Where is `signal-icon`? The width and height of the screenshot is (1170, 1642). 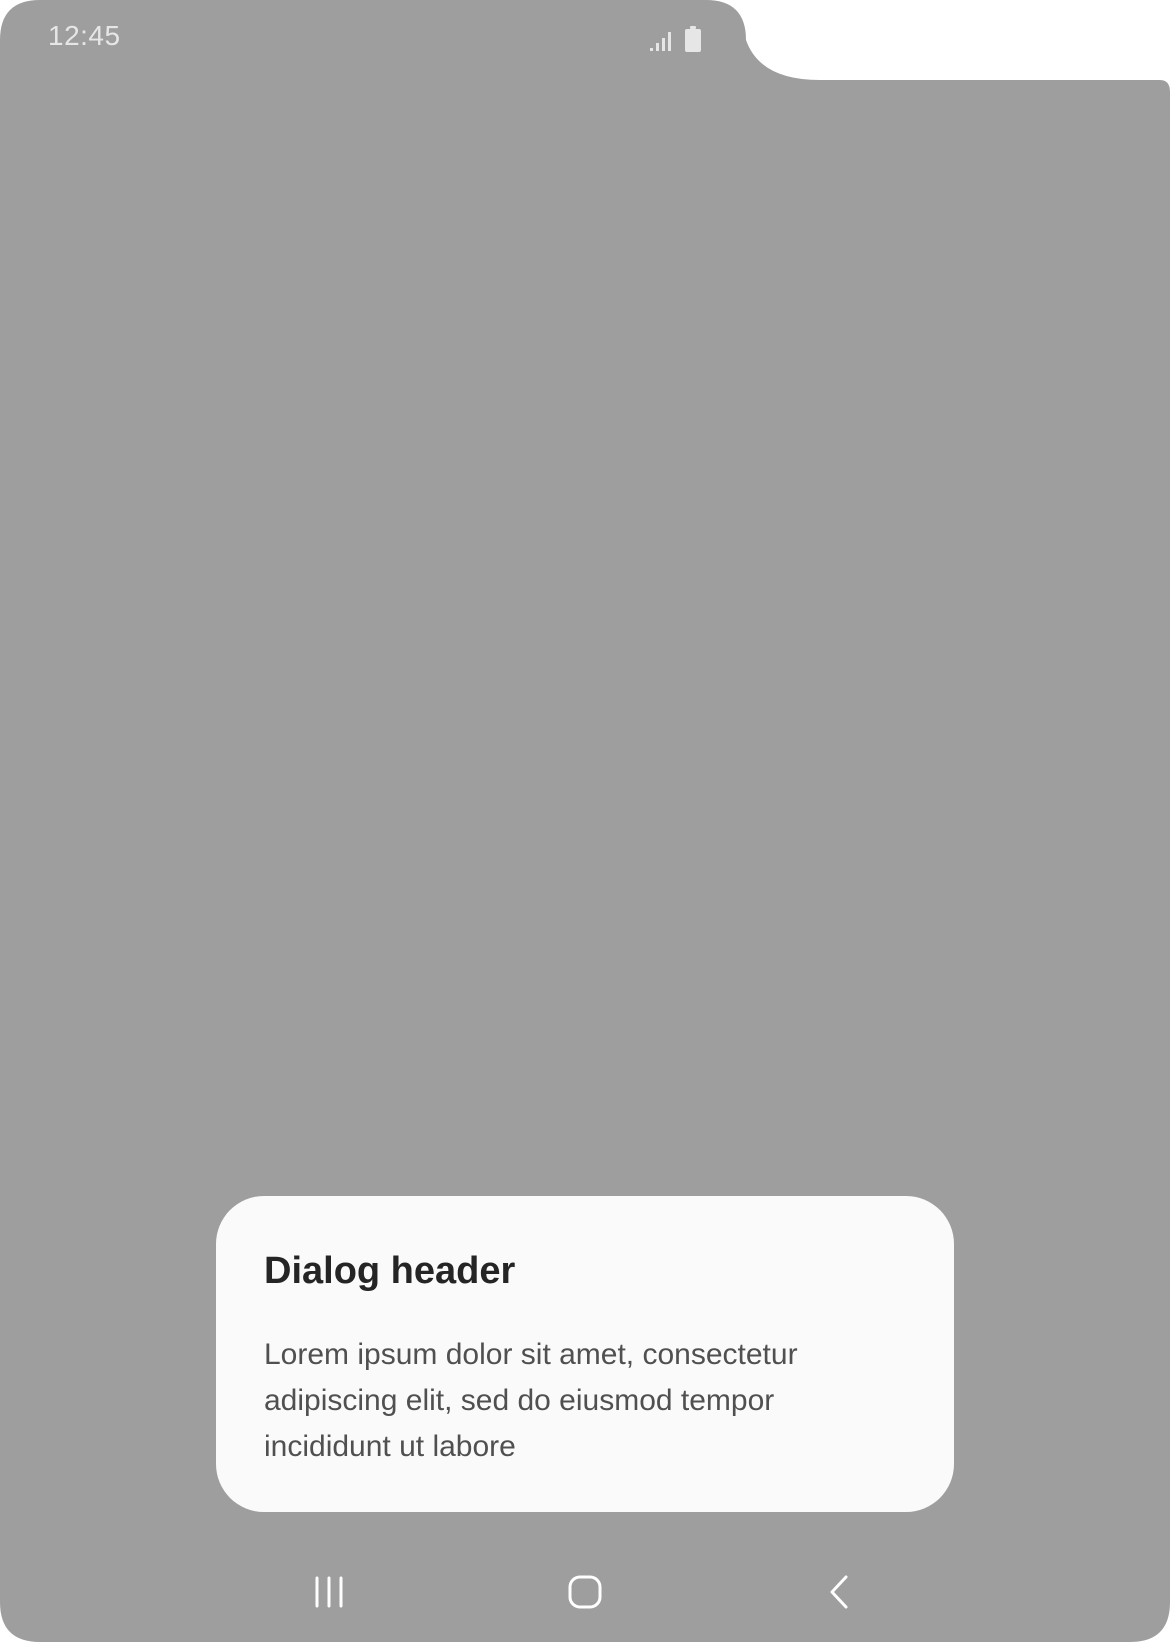
signal-icon is located at coordinates (660, 41).